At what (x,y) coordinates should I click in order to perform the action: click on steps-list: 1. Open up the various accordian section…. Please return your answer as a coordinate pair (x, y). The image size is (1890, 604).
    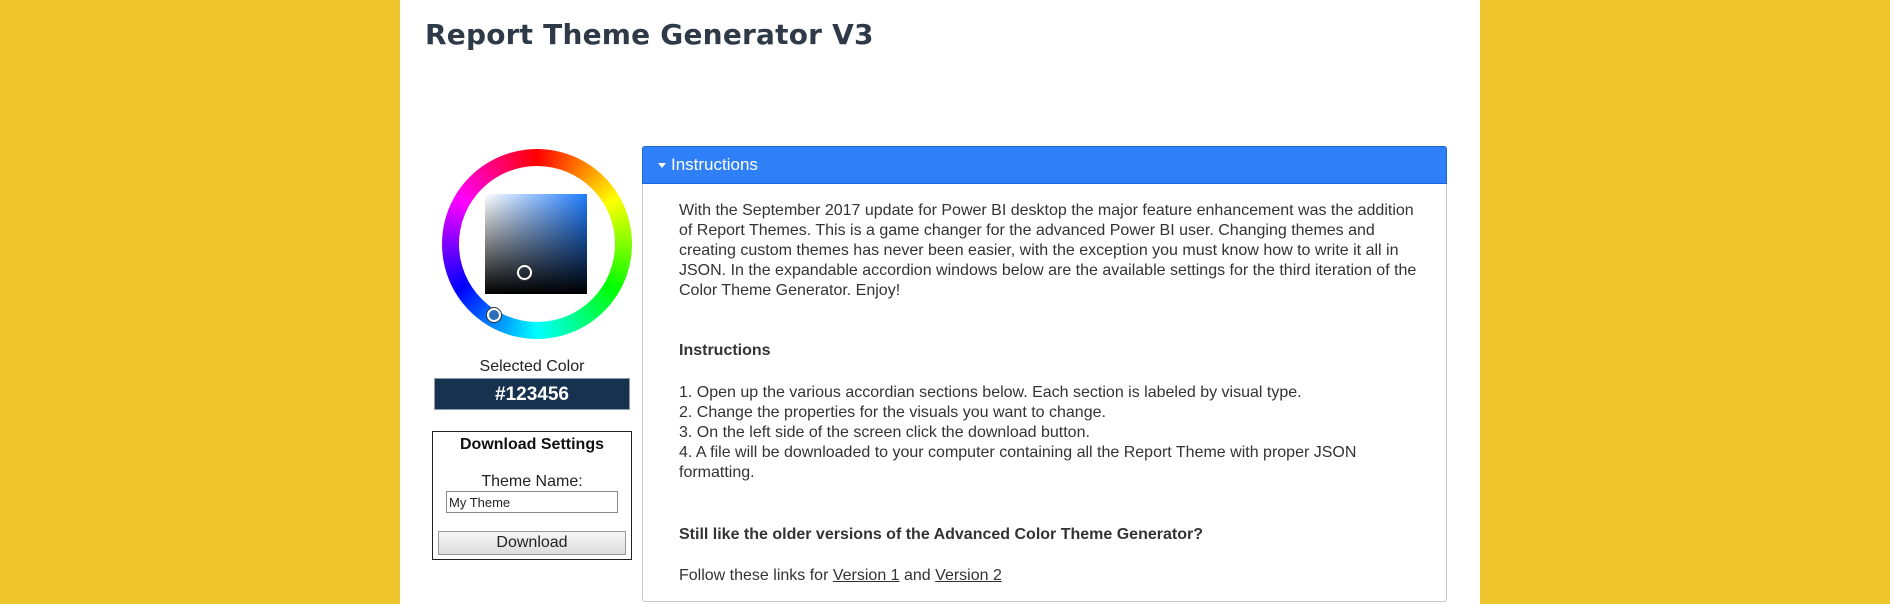
    Looking at the image, I should click on (1049, 433).